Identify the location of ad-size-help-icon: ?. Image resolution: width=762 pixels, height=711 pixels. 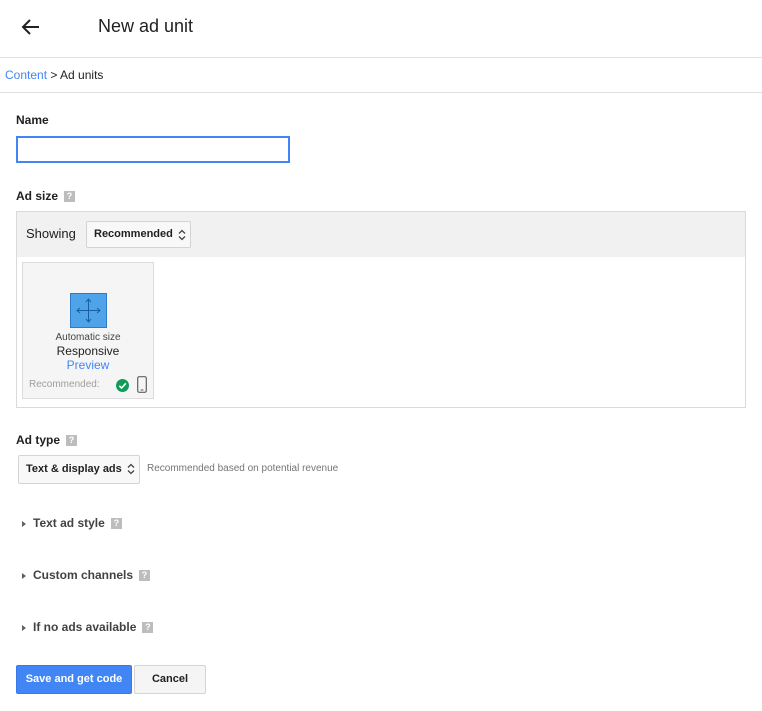
(70, 197).